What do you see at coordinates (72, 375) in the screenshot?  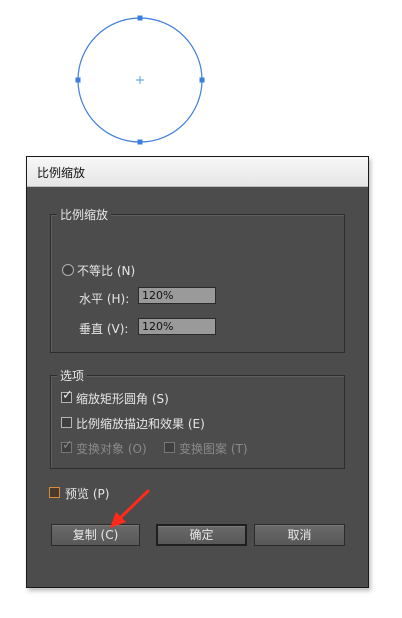 I see `options-group-legend: 选项` at bounding box center [72, 375].